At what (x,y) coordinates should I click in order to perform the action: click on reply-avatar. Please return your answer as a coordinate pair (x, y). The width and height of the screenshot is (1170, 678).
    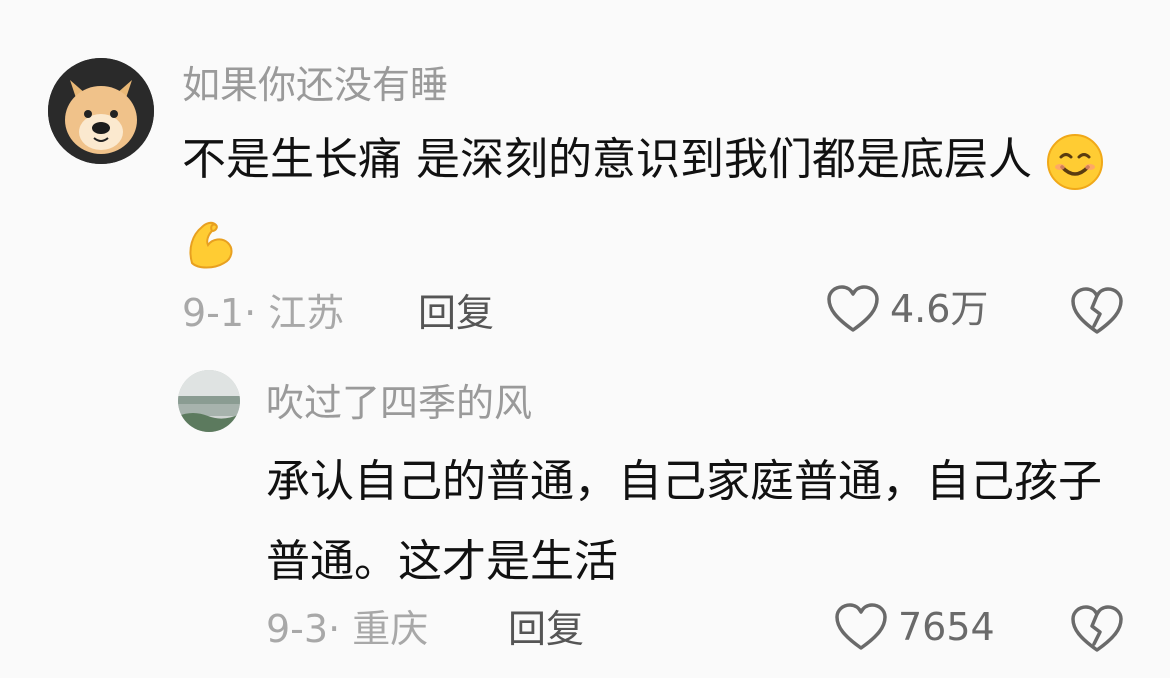
    Looking at the image, I should click on (209, 401).